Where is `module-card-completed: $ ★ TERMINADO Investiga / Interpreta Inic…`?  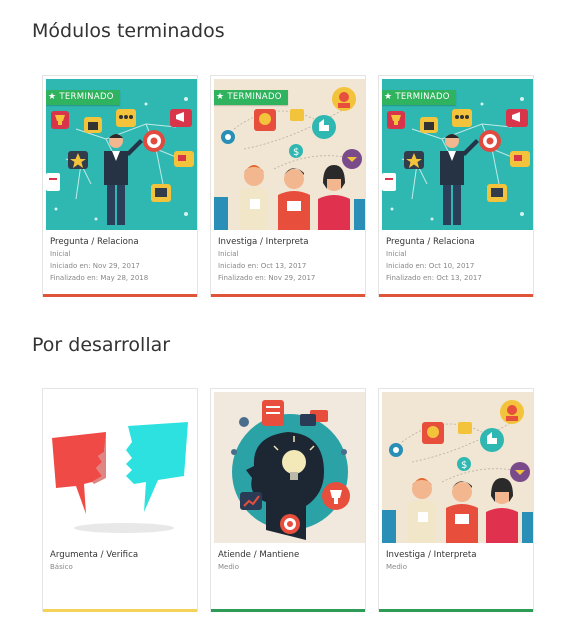 module-card-completed: $ ★ TERMINADO Investiga / Interpreta Inic… is located at coordinates (288, 186).